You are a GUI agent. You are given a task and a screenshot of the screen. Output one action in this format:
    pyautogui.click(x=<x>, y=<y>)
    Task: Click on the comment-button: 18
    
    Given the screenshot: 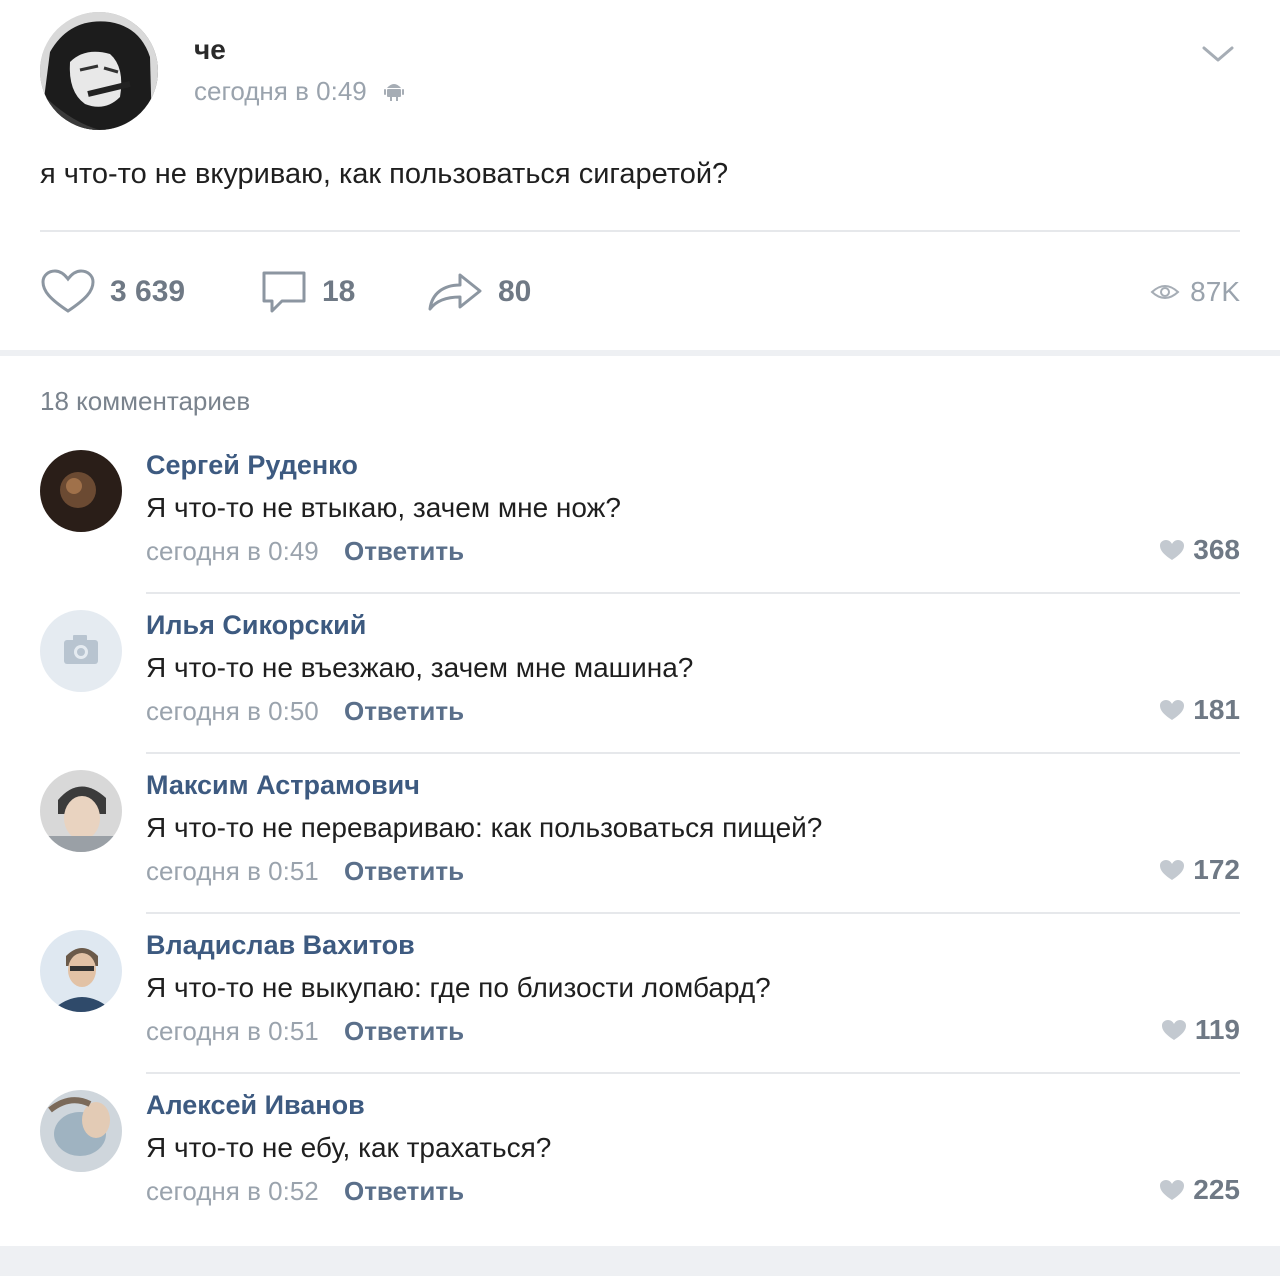 What is the action you would take?
    pyautogui.click(x=307, y=292)
    